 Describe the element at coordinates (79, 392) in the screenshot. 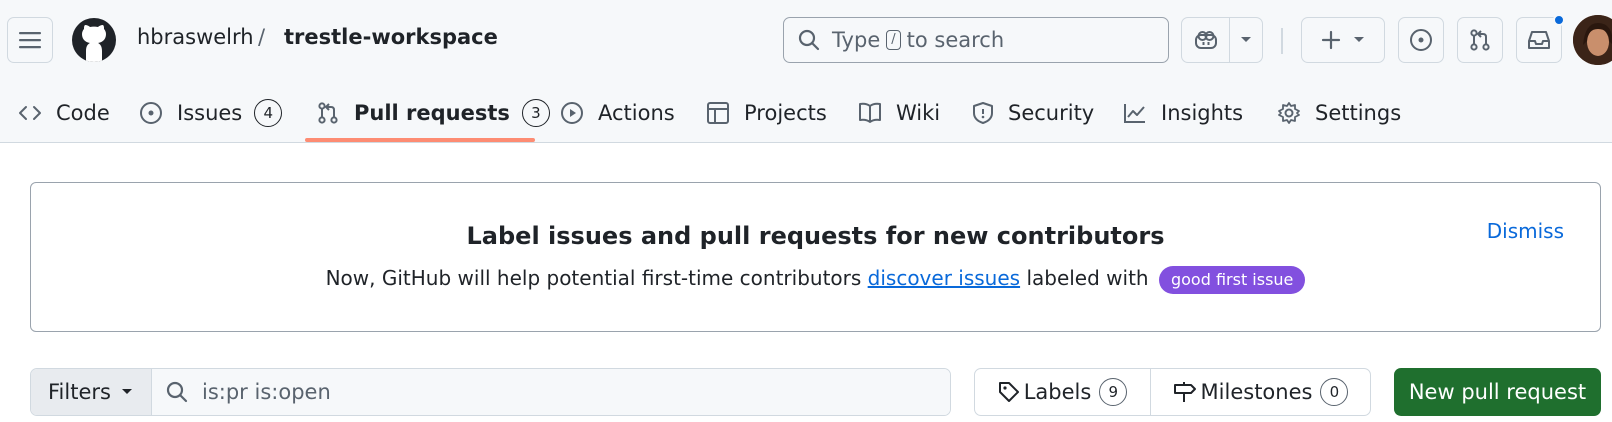

I see `filters-label: Filters` at that location.